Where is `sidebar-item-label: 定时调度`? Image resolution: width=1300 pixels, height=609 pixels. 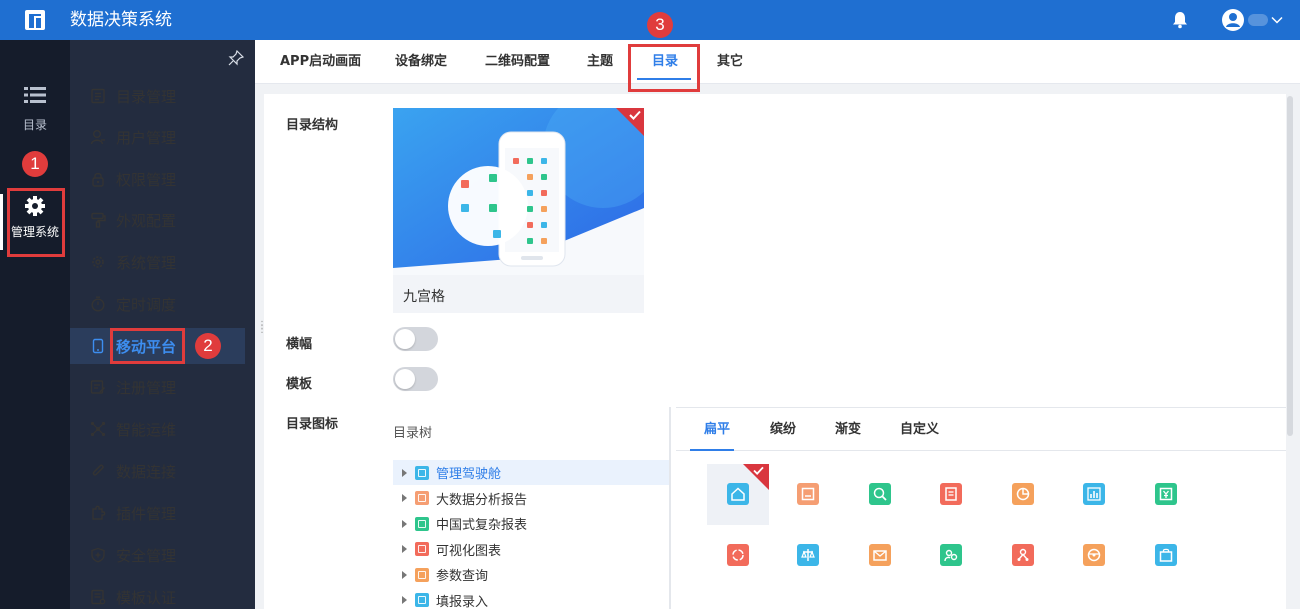 sidebar-item-label: 定时调度 is located at coordinates (146, 304).